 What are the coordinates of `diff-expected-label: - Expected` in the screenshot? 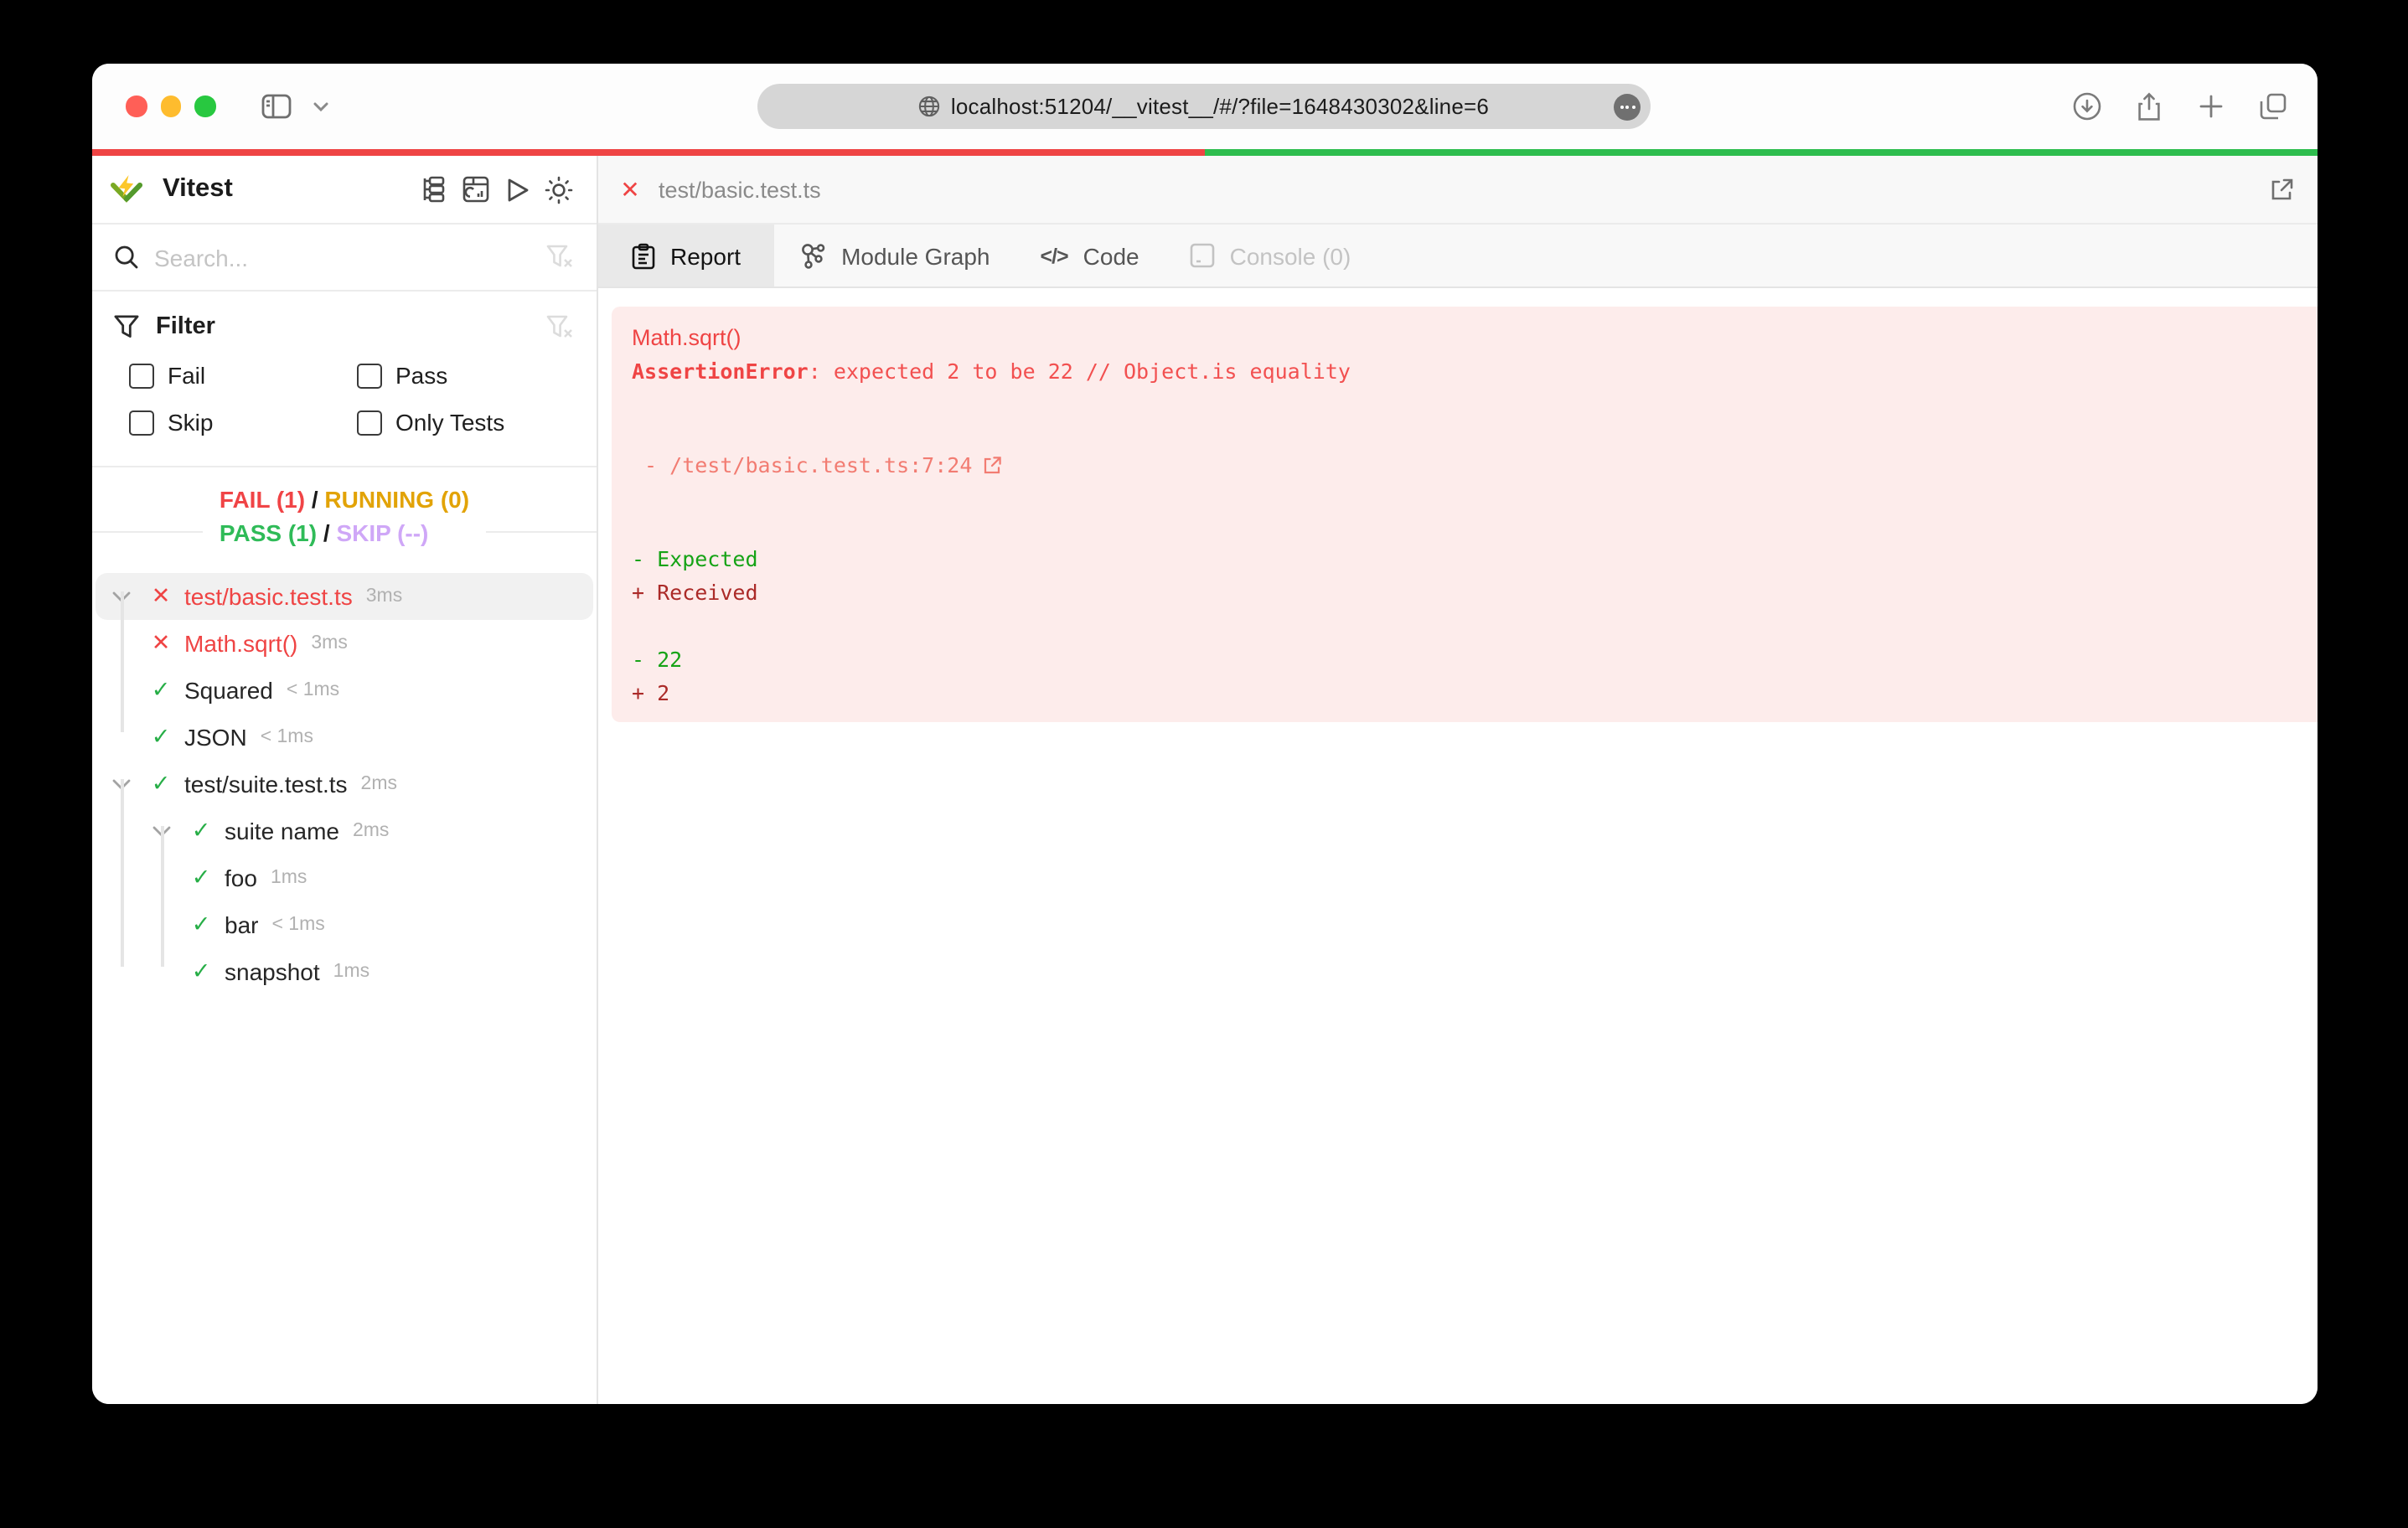 It's located at (695, 558).